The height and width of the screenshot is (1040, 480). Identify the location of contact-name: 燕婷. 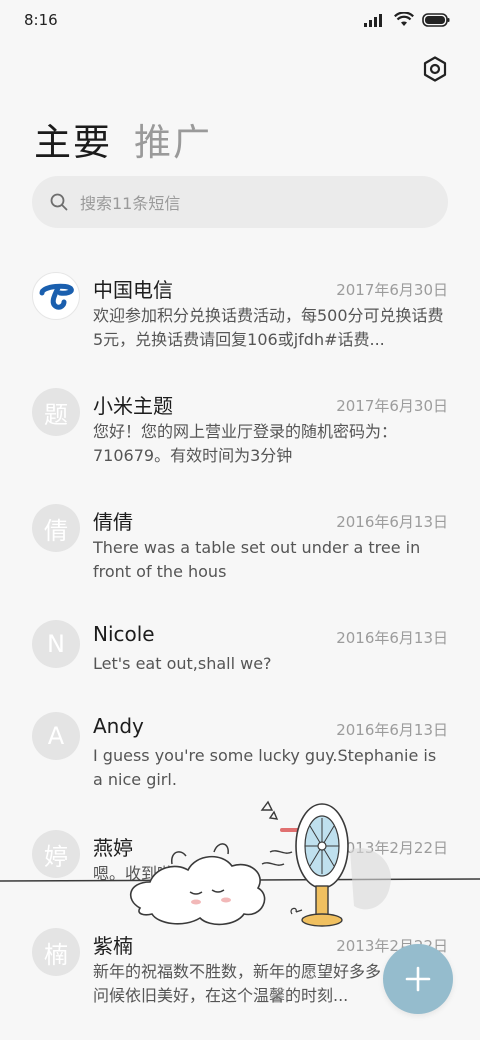
(113, 848).